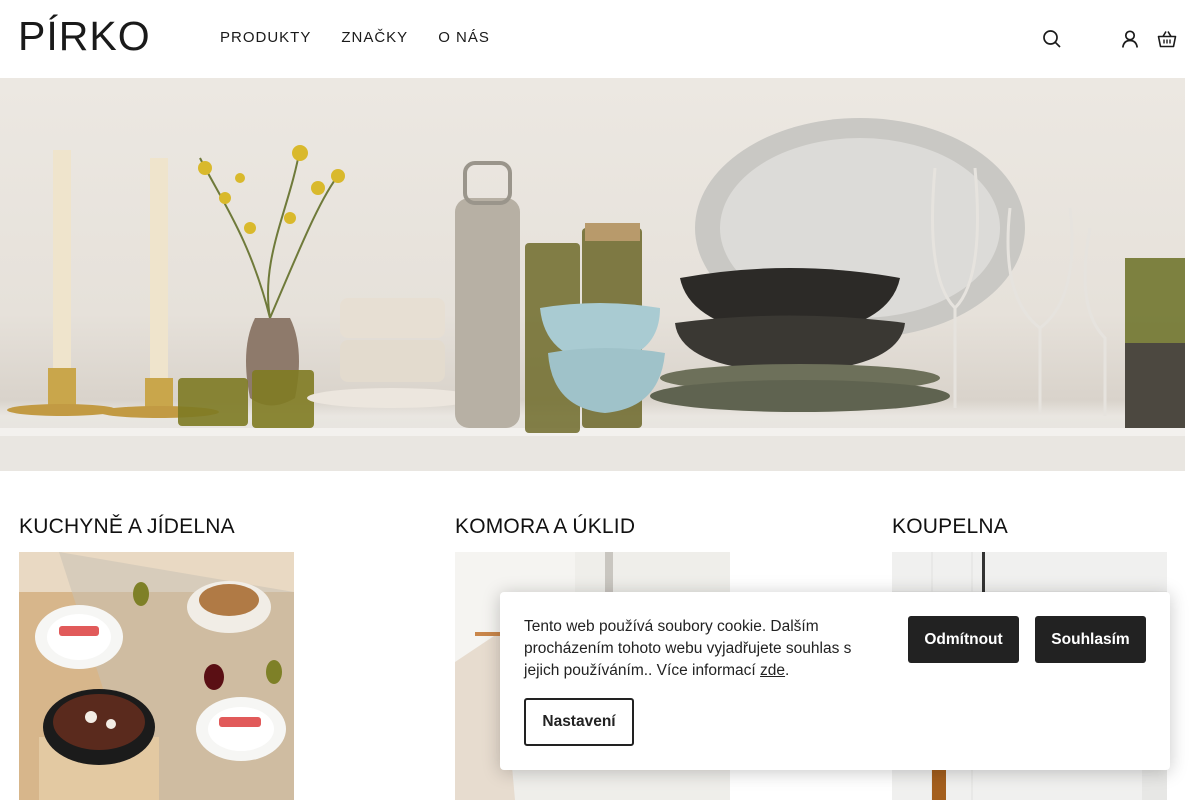 The height and width of the screenshot is (800, 1200). I want to click on category-title: KOMORA A ÚKLID, so click(545, 526).